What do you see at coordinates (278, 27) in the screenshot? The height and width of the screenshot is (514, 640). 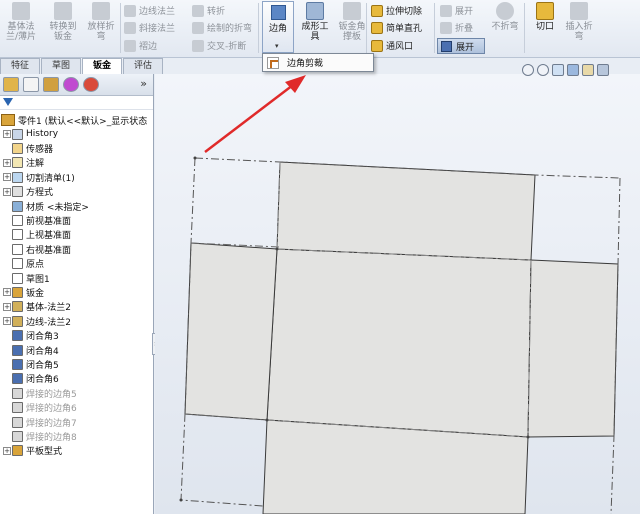 I see `corner-button: 边角 ▾` at bounding box center [278, 27].